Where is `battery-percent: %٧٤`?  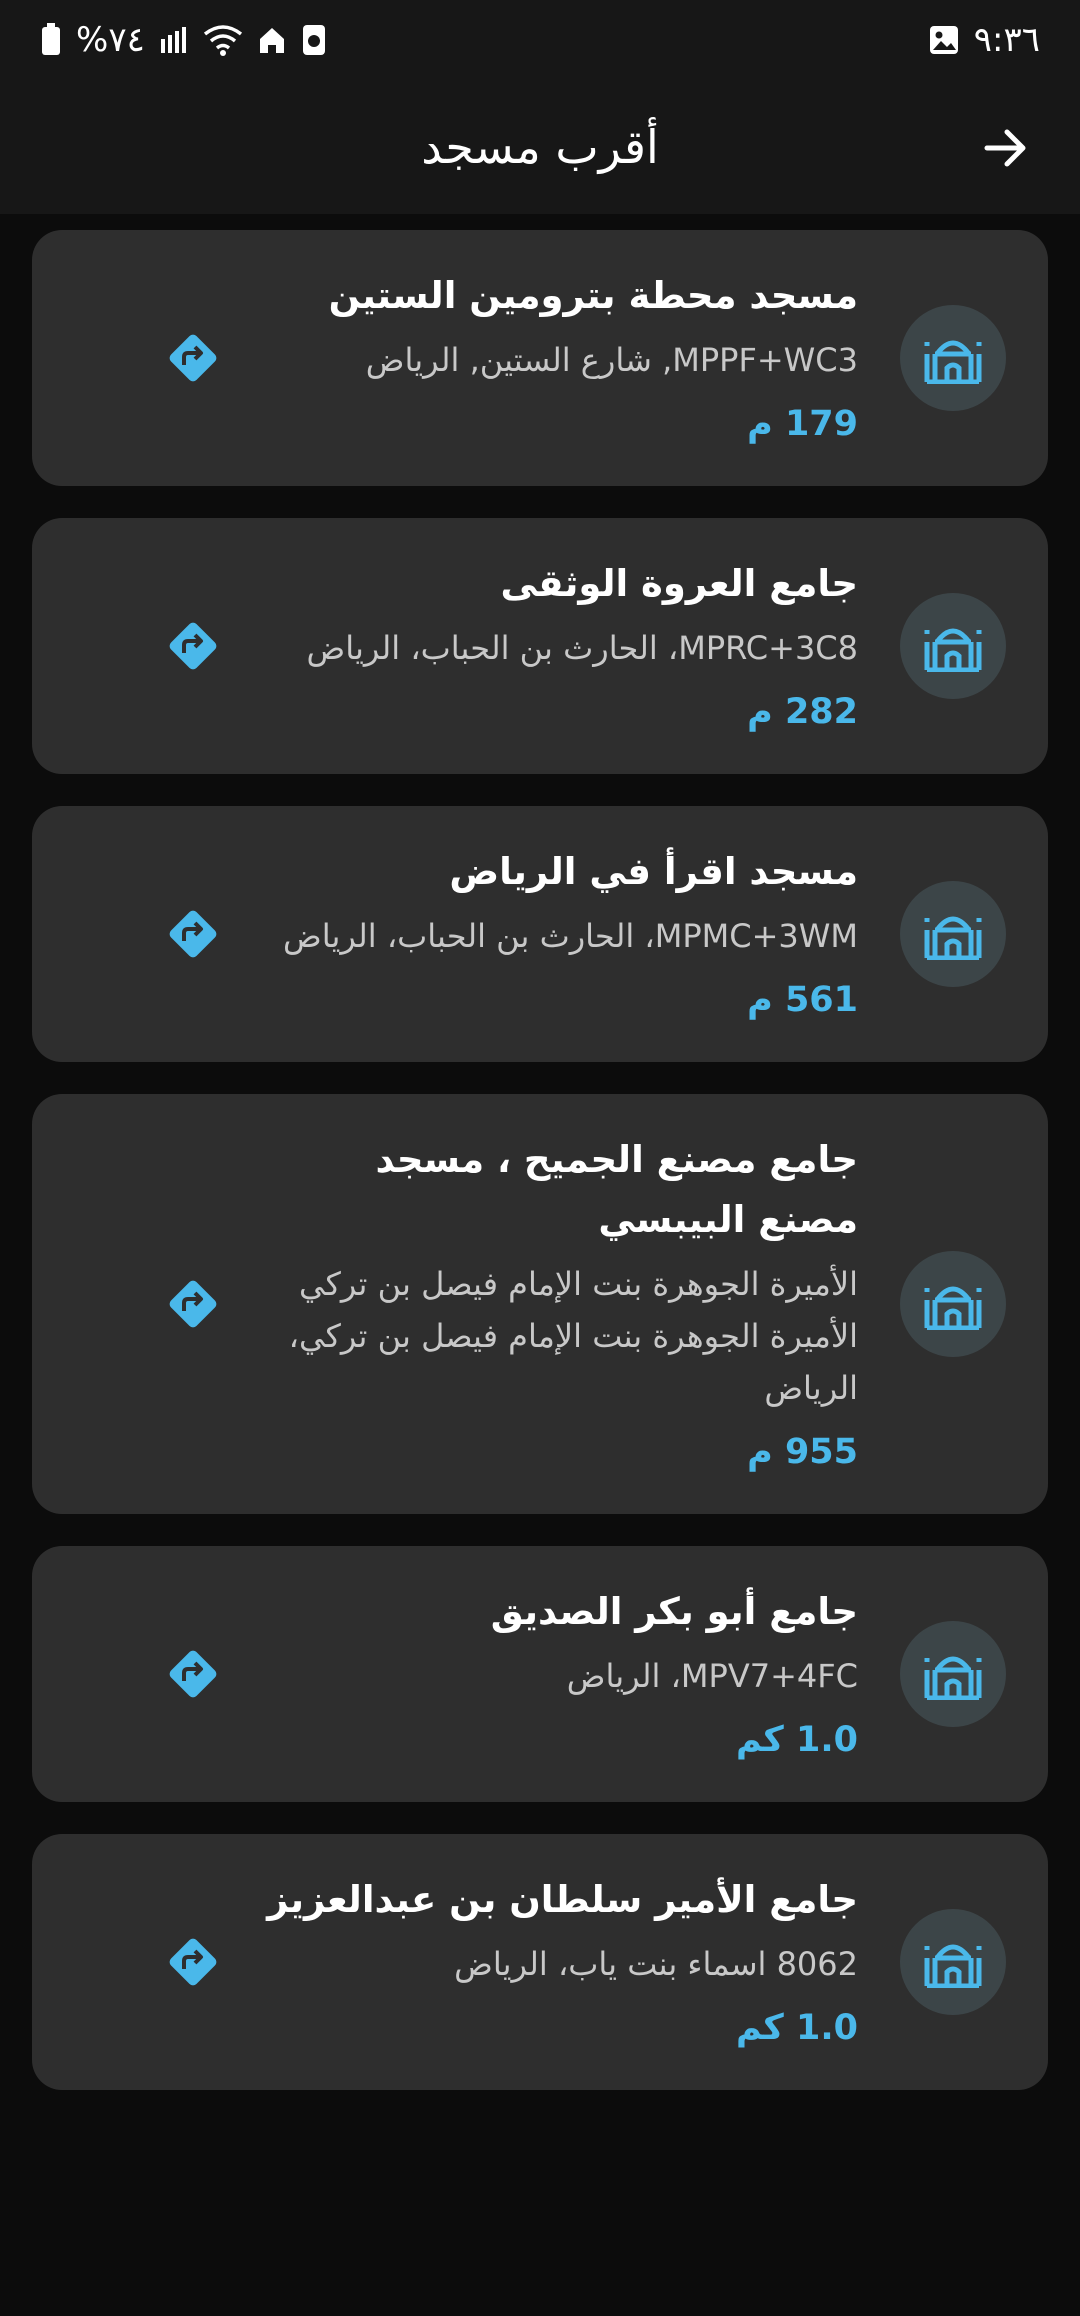
battery-percent: %٧٤ is located at coordinates (110, 40).